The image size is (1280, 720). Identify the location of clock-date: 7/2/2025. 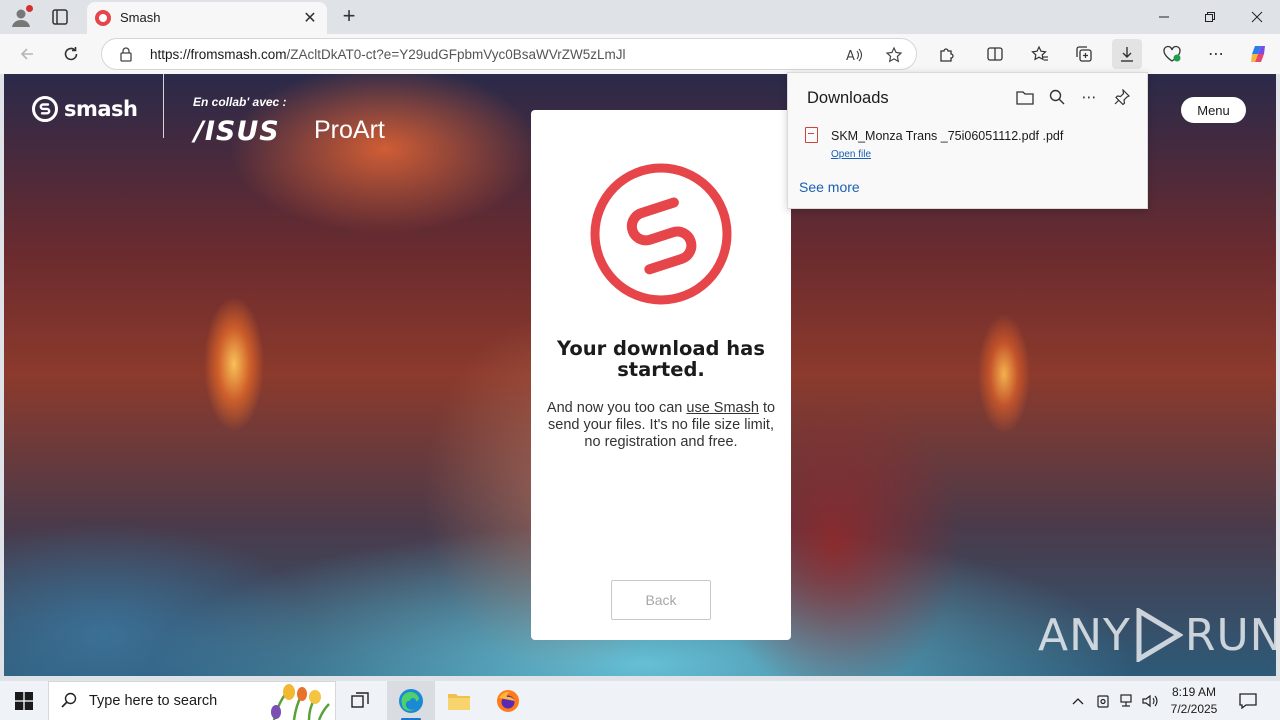
(1194, 709).